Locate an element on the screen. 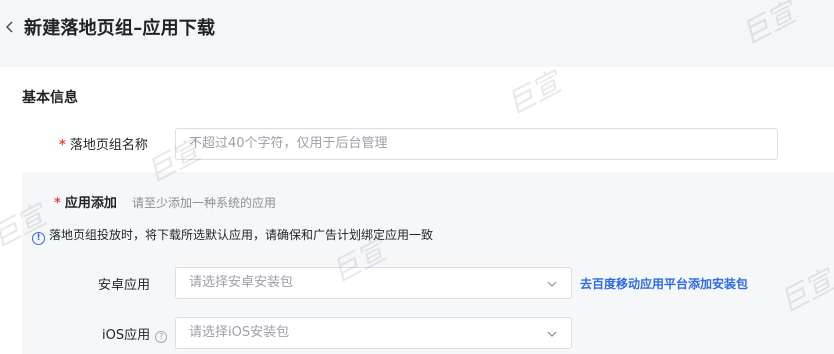  android-app-placeholder: 请选择安卓安装包 is located at coordinates (241, 282).